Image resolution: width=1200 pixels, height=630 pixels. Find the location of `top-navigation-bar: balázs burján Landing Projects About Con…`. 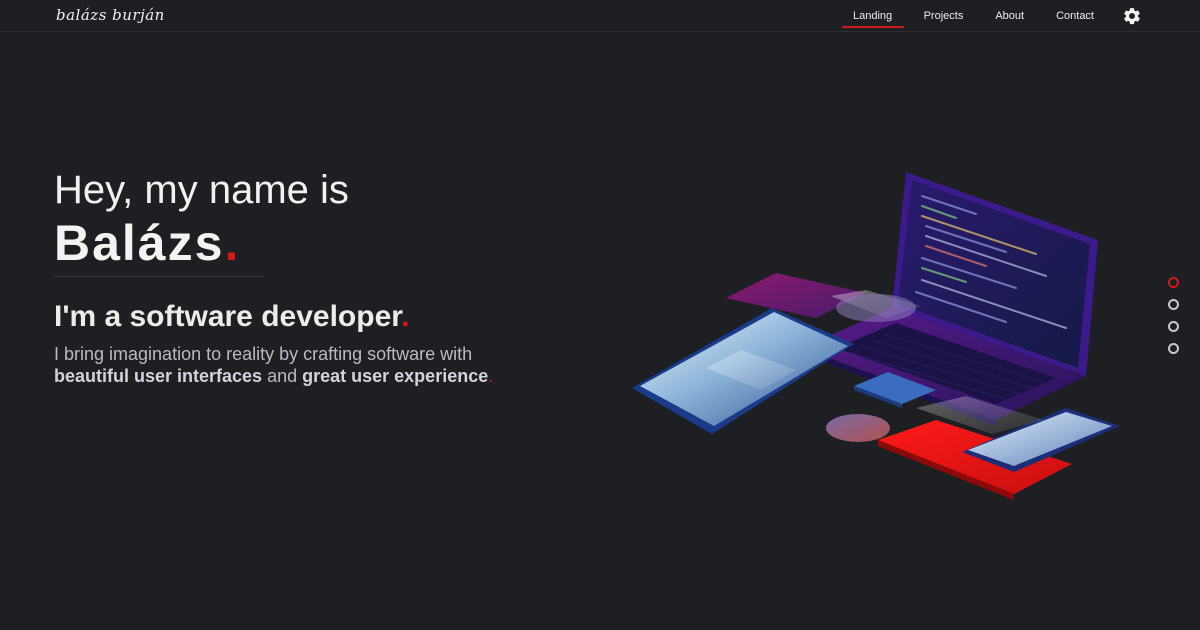

top-navigation-bar: balázs burján Landing Projects About Con… is located at coordinates (600, 16).